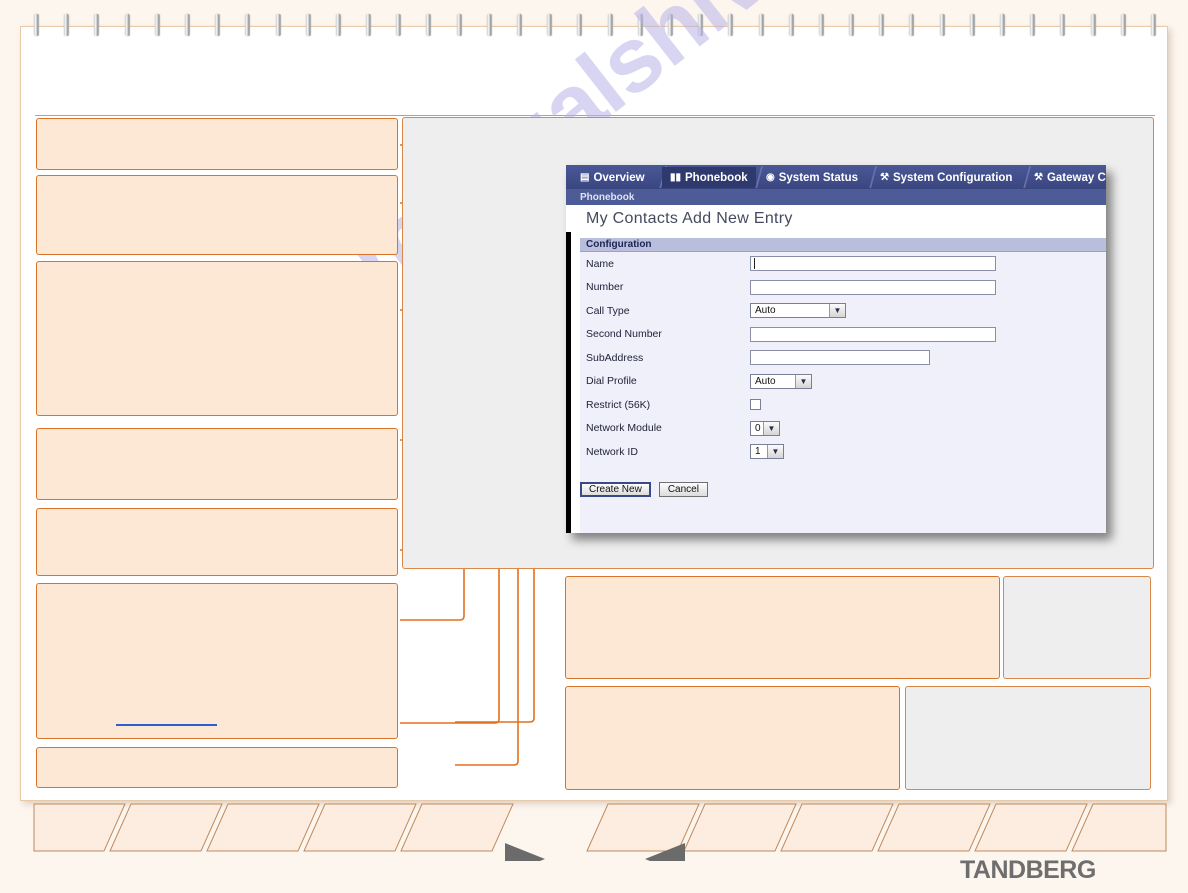 This screenshot has width=1188, height=893. Describe the element at coordinates (600, 263) in the screenshot. I see `field-label: Name` at that location.